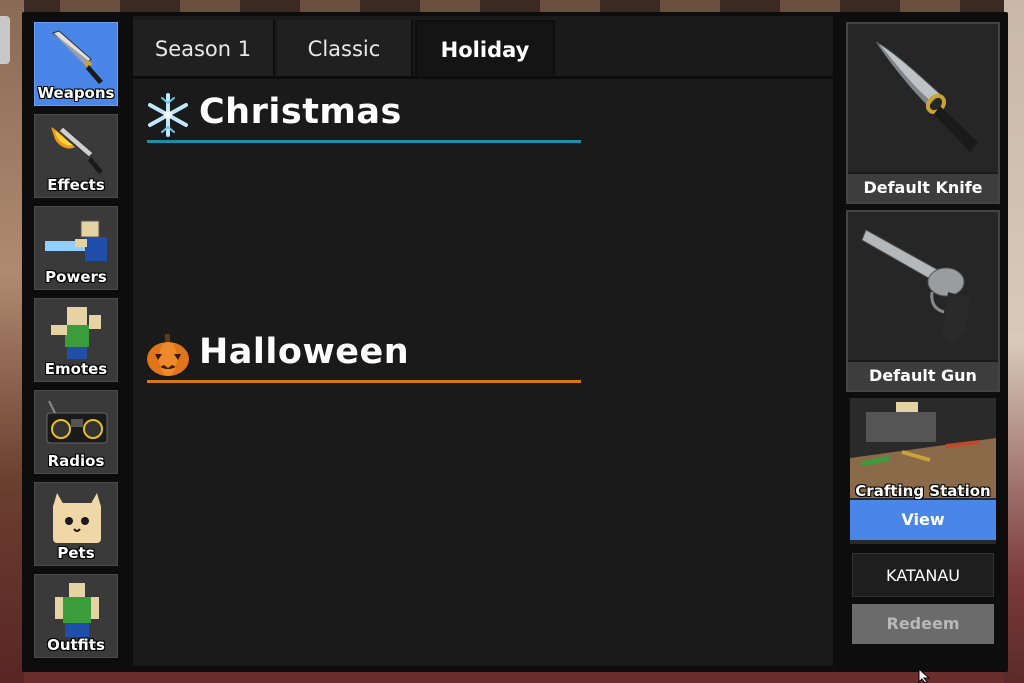 This screenshot has height=683, width=1024. I want to click on tab-bar: Season 1 Classic Holiday, so click(483, 47).